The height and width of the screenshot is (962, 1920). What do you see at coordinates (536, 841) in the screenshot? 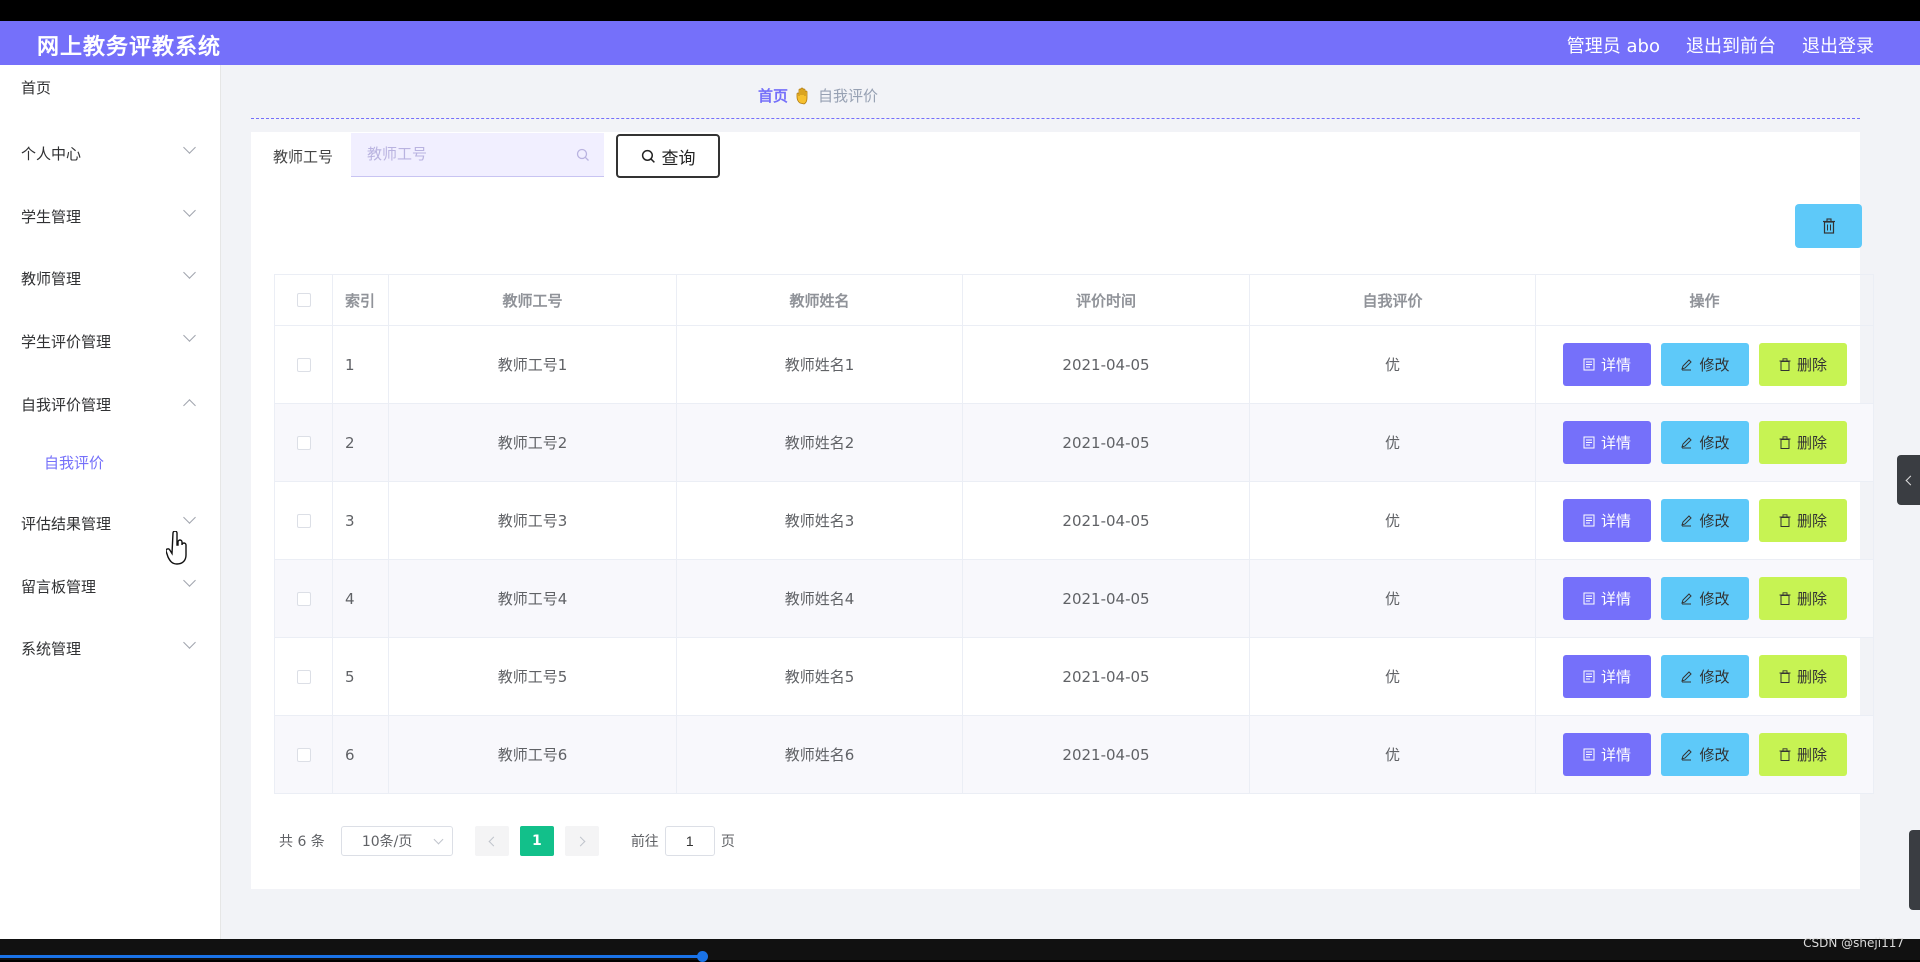
I see `page-number-1: 1` at bounding box center [536, 841].